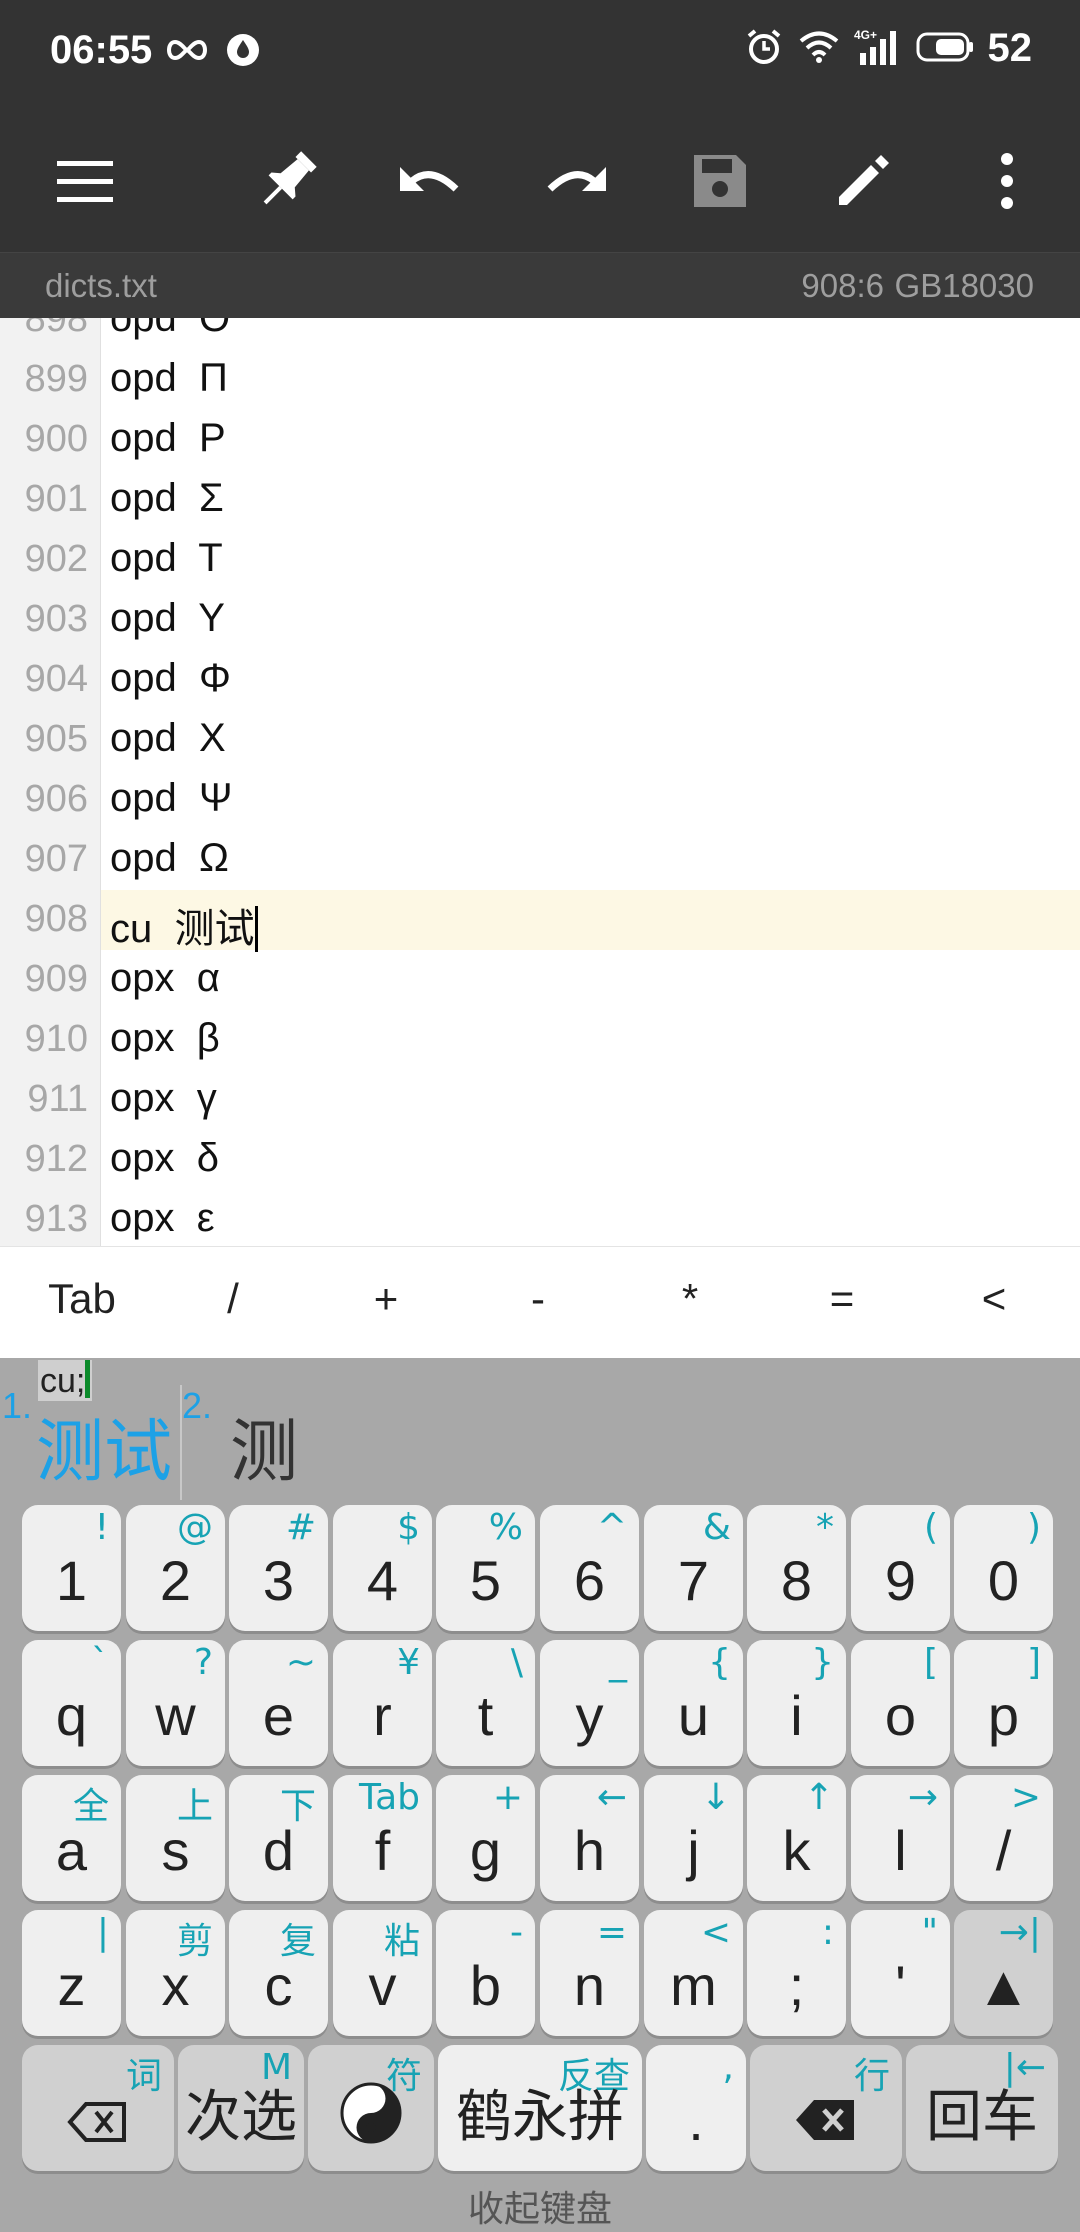 This screenshot has width=1080, height=2232. Describe the element at coordinates (863, 181) in the screenshot. I see `edit-button` at that location.